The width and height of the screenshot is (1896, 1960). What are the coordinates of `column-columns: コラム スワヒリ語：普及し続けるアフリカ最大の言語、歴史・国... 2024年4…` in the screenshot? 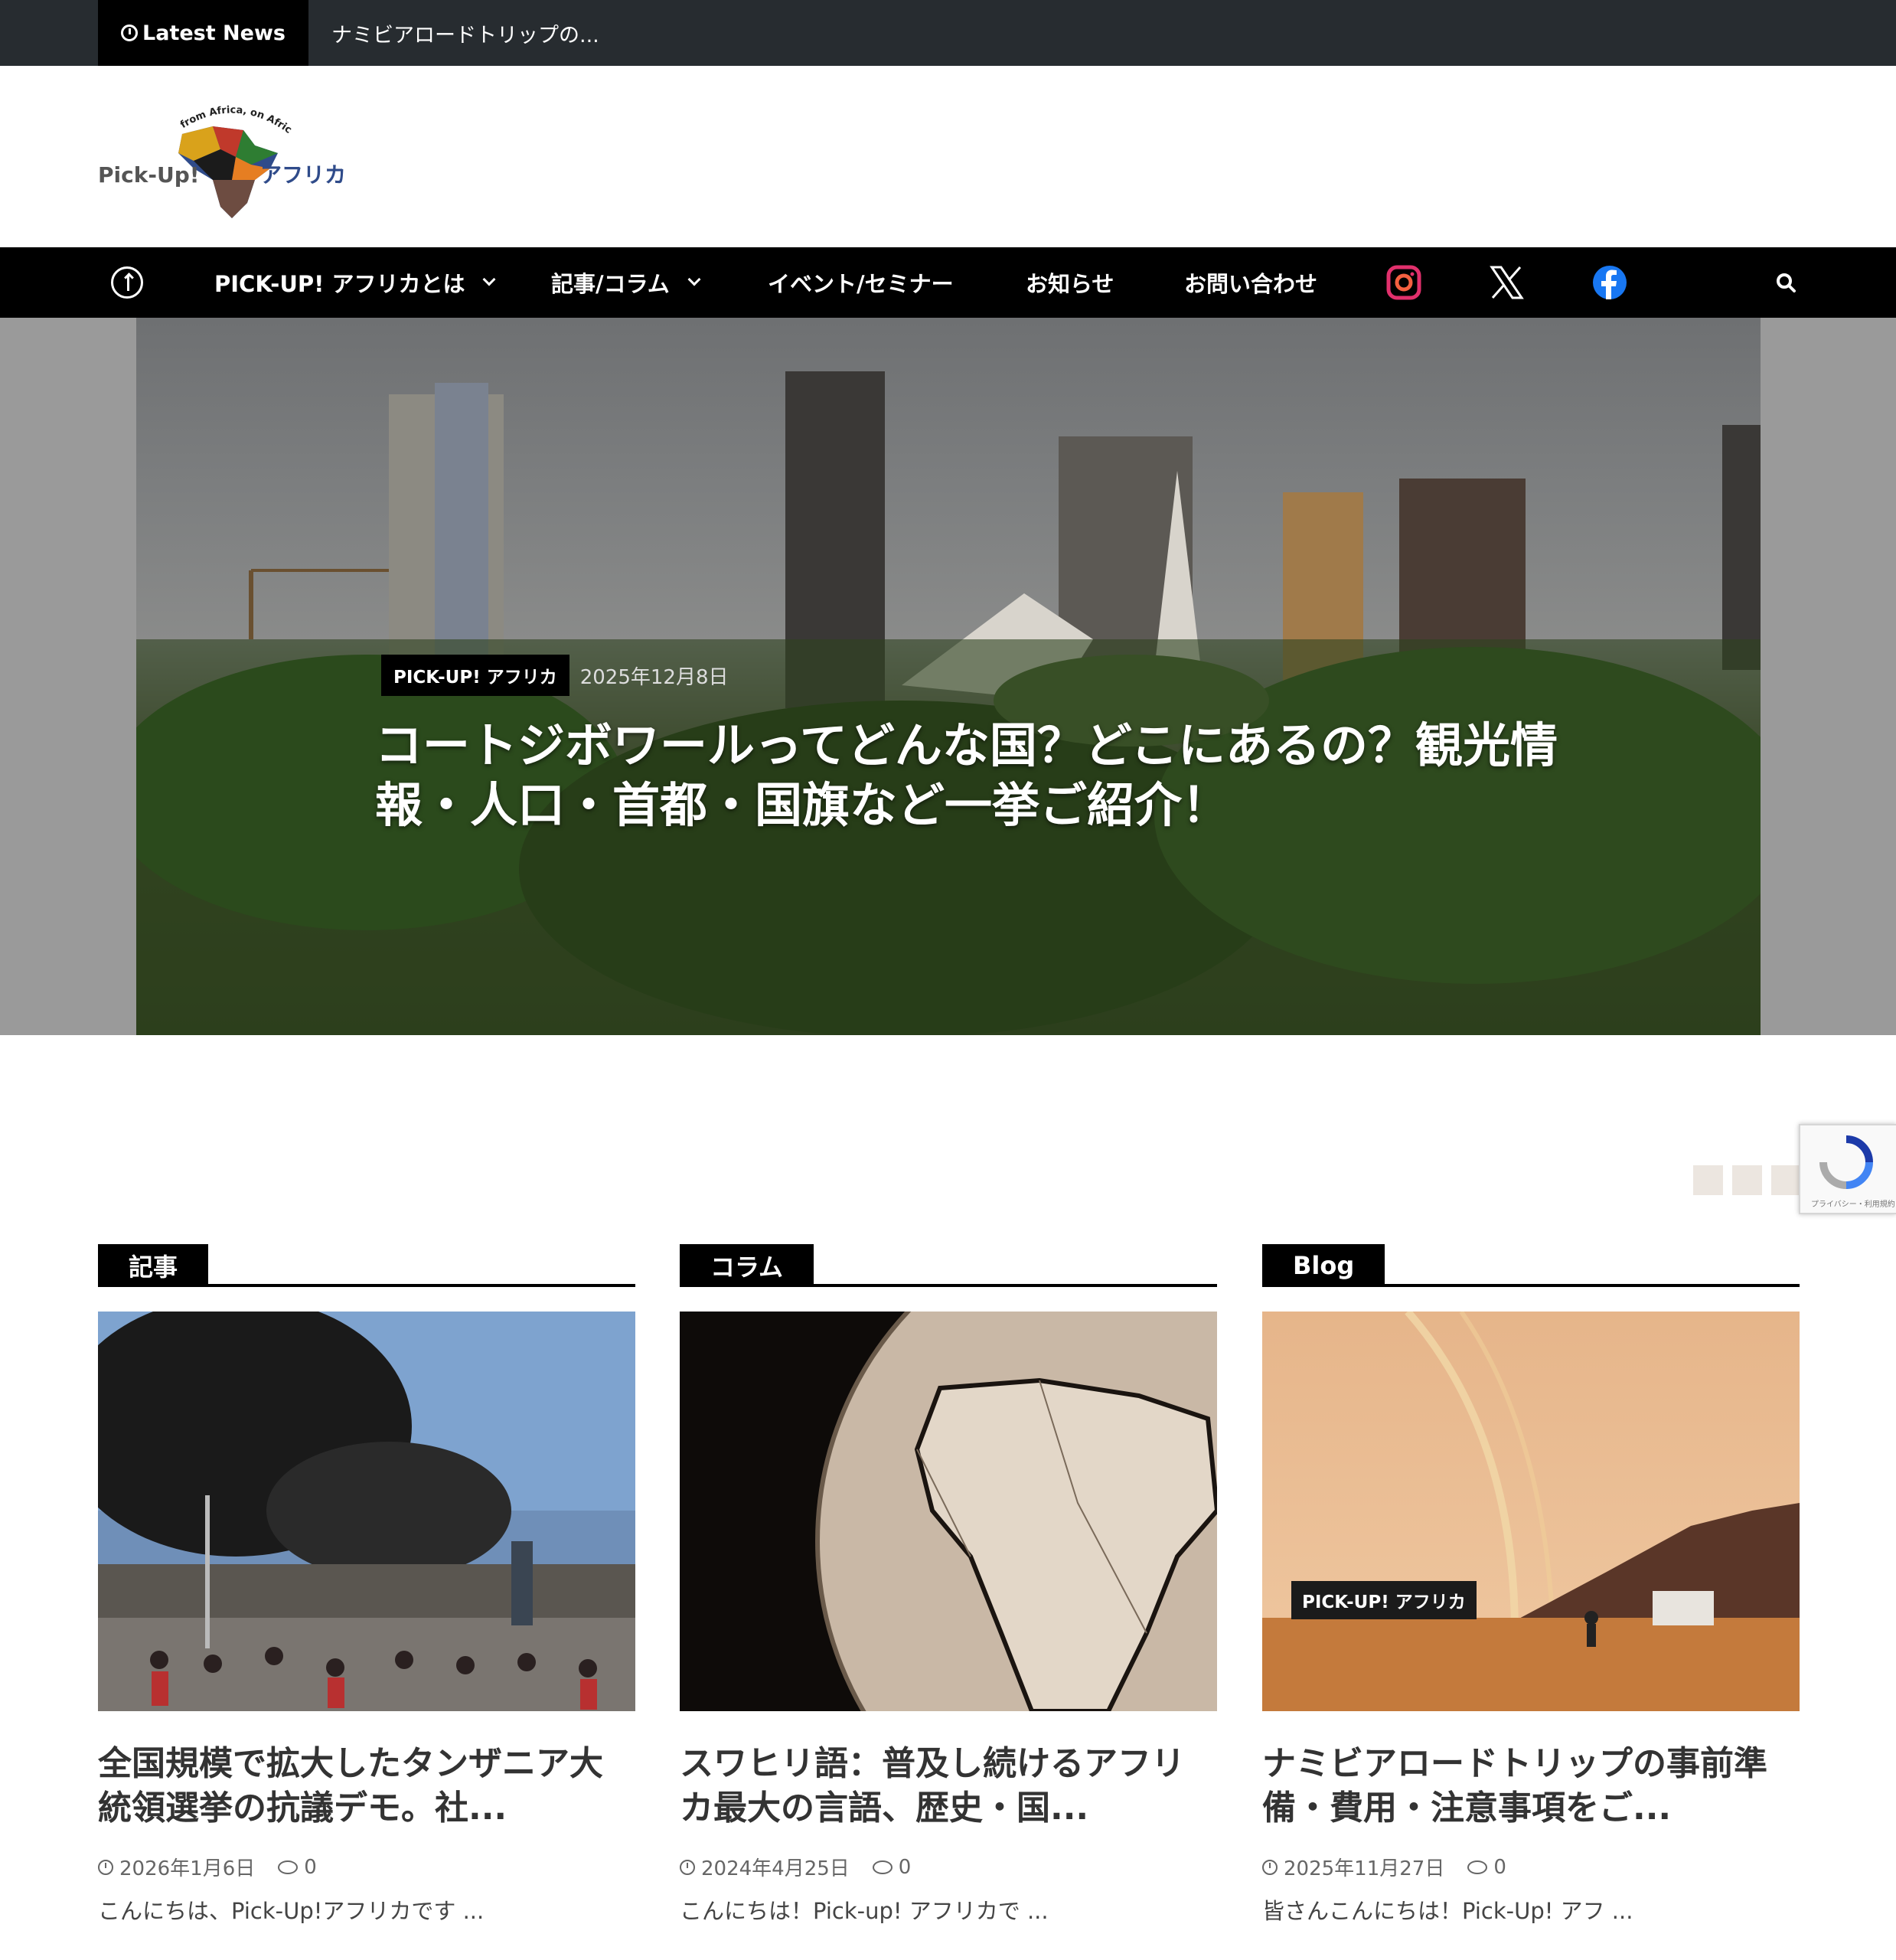 It's located at (948, 1584).